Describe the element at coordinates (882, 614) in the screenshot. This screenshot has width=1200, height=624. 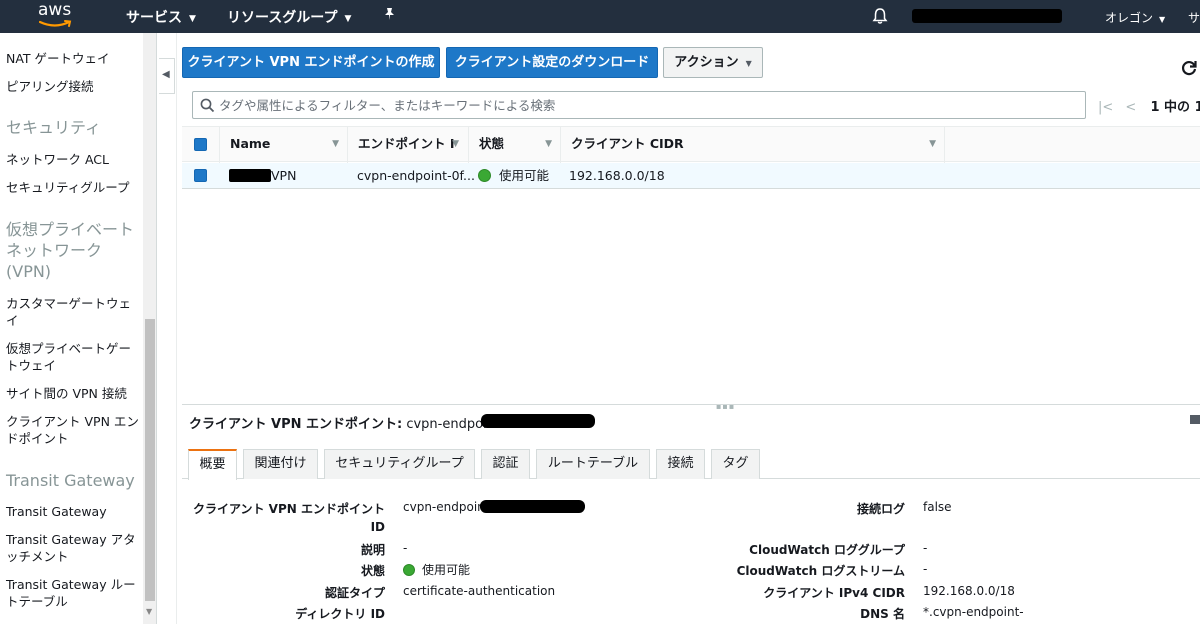
I see `label-dns-name: DNS 名` at that location.